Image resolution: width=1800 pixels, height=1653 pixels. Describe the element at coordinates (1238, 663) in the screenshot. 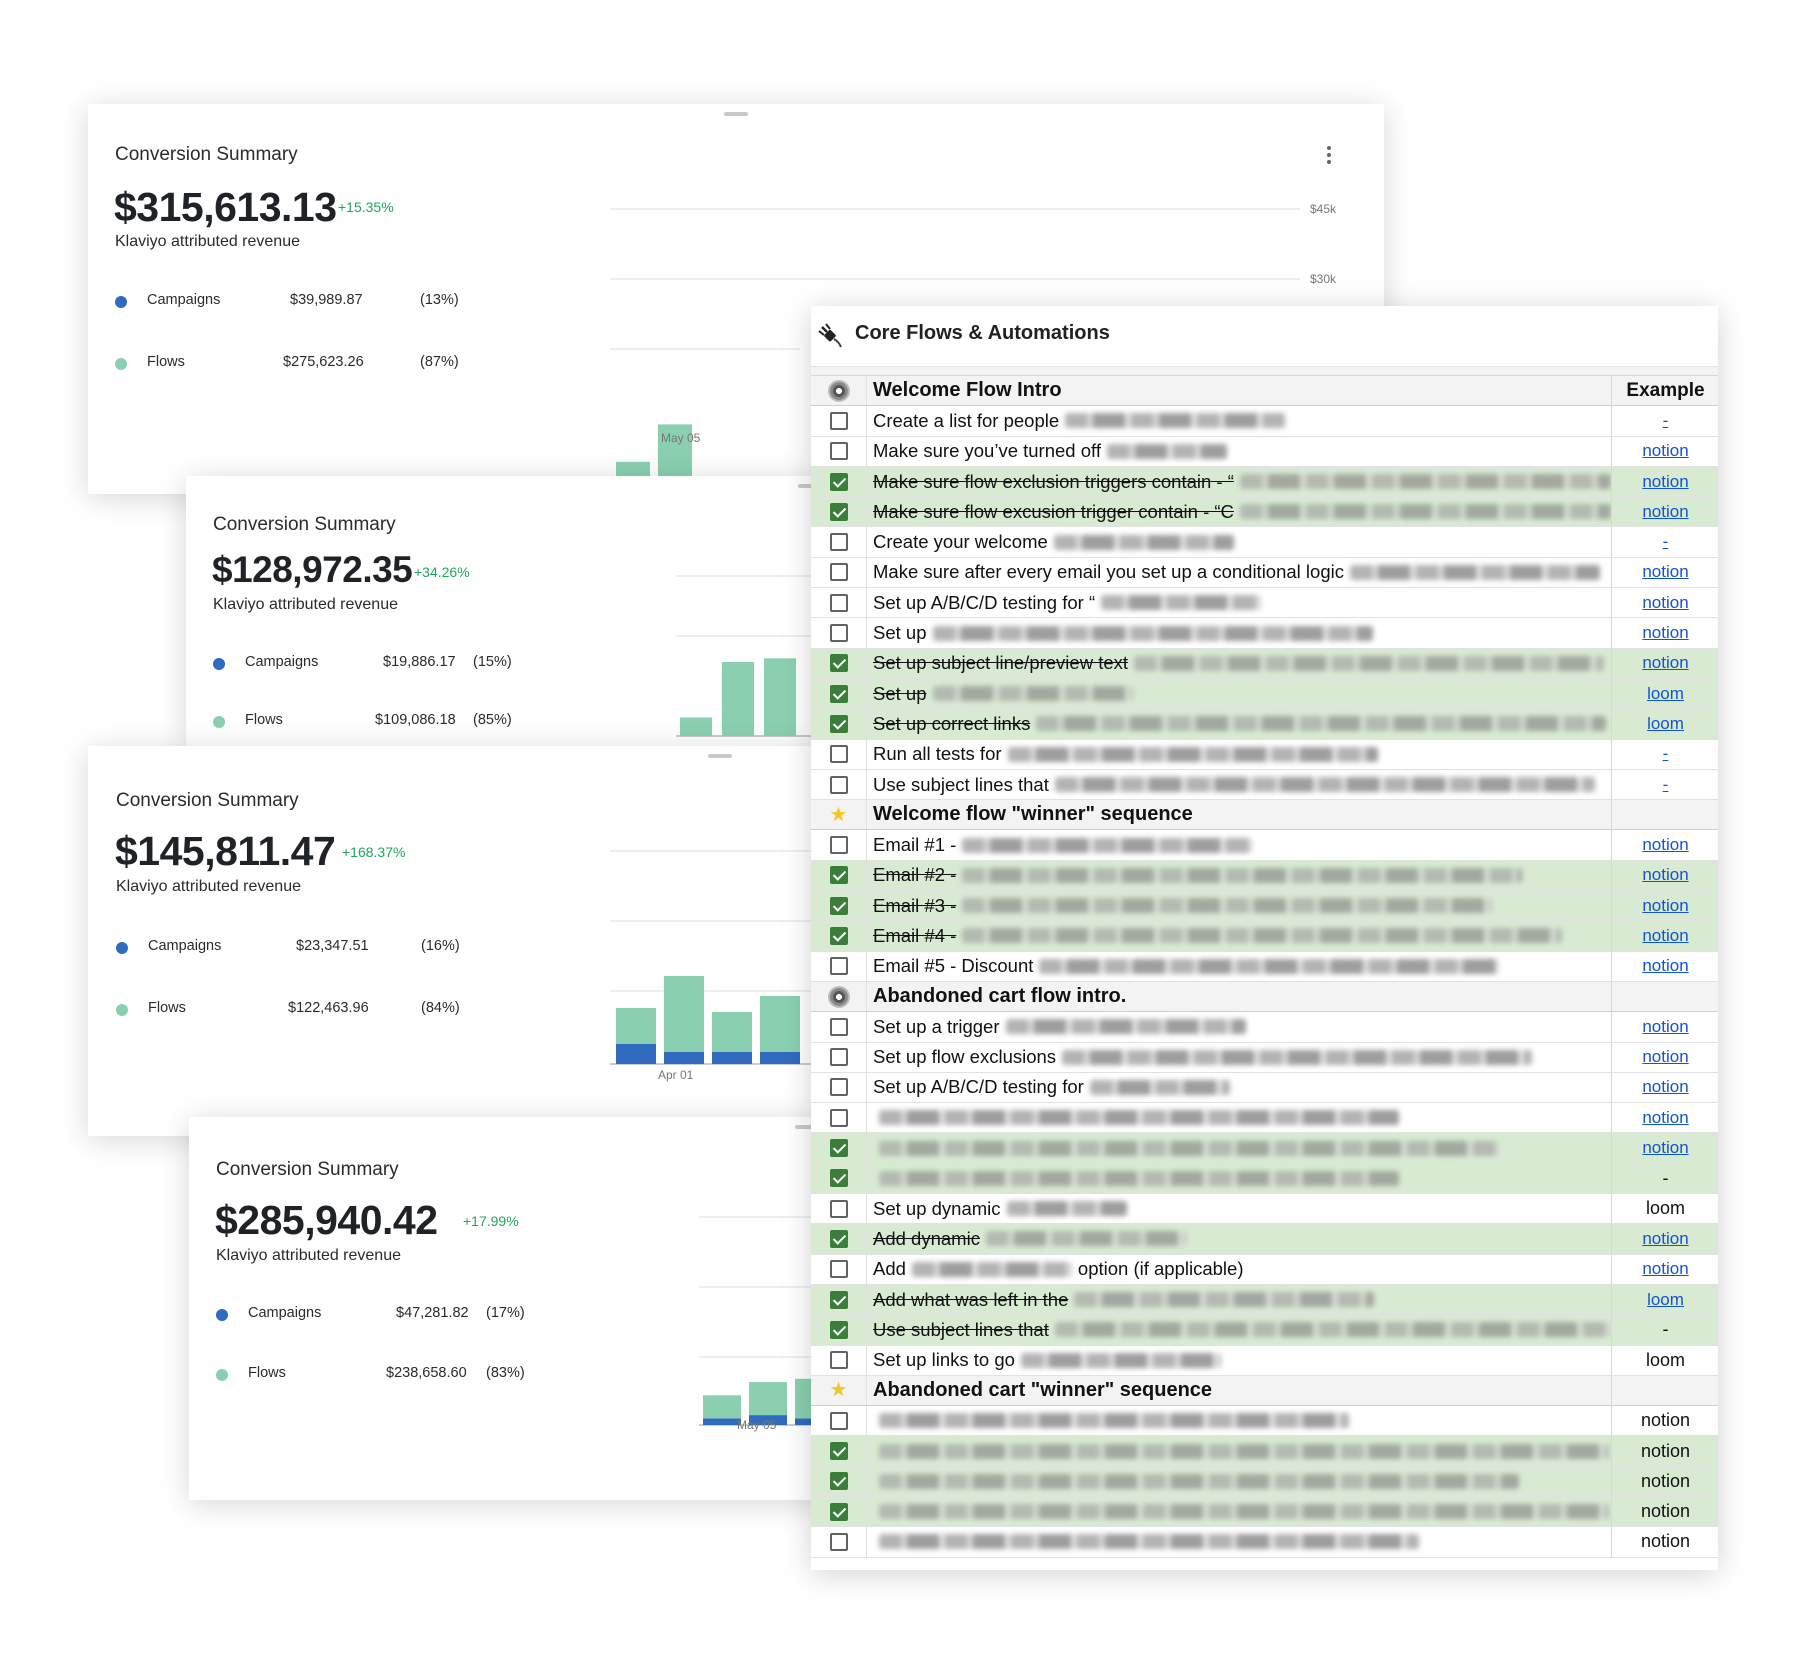

I see `task-text-cell: Set up subject line/preview text` at that location.